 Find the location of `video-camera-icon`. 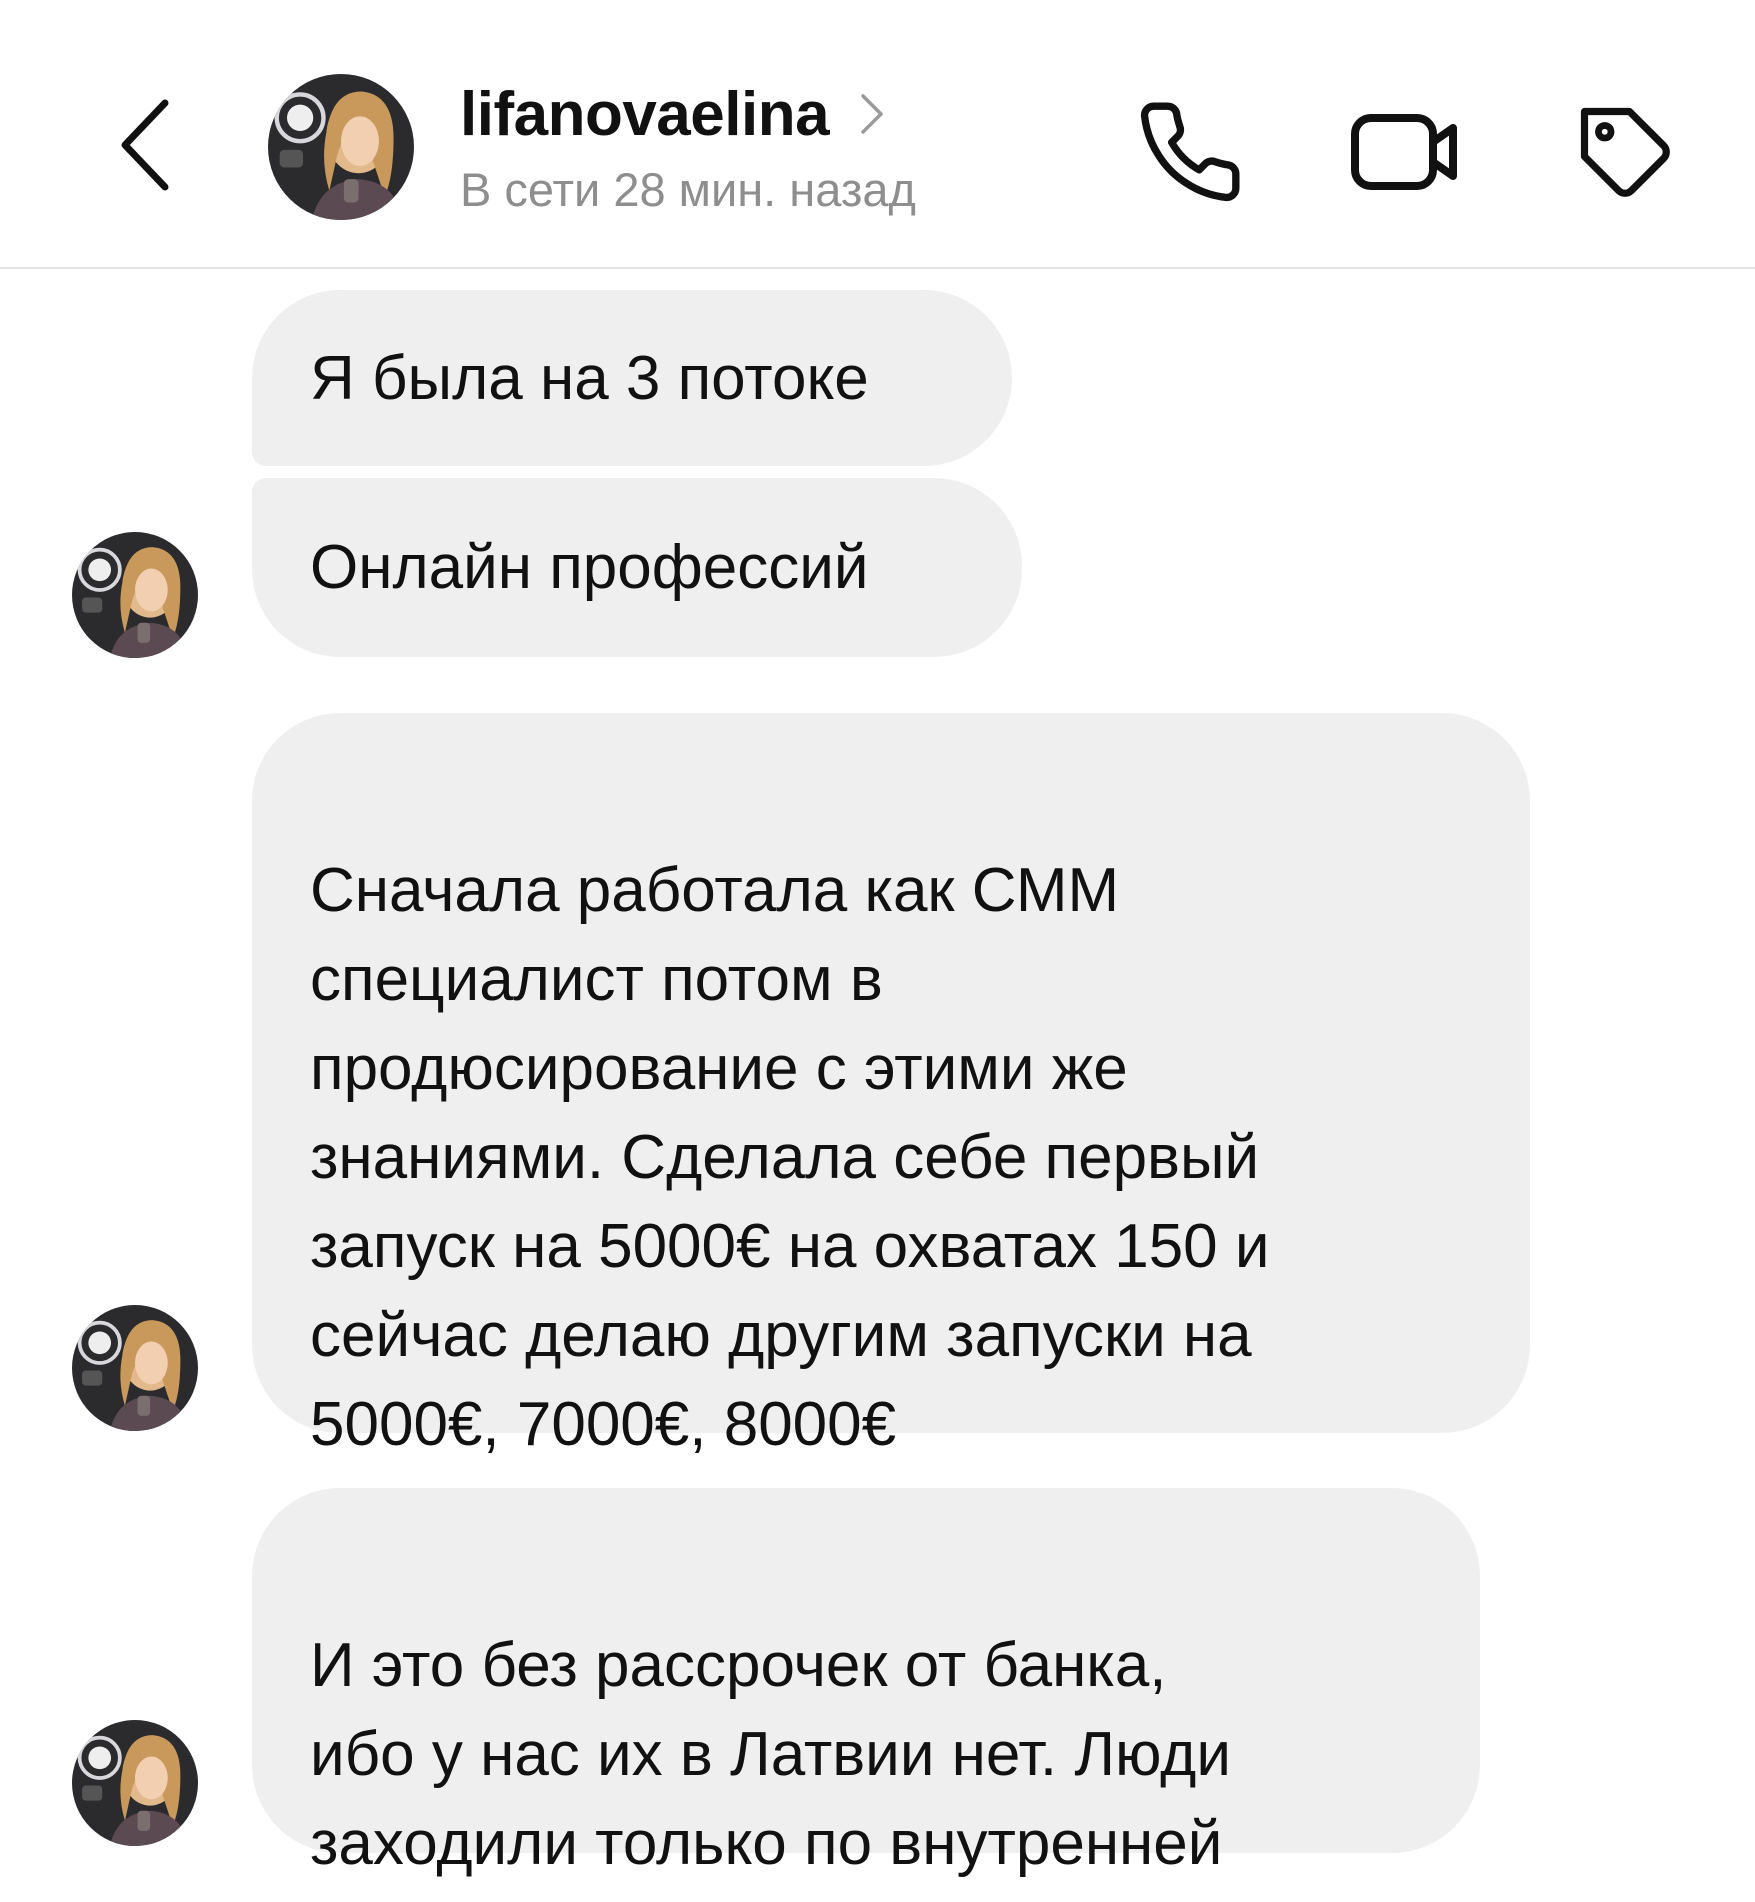

video-camera-icon is located at coordinates (1404, 152).